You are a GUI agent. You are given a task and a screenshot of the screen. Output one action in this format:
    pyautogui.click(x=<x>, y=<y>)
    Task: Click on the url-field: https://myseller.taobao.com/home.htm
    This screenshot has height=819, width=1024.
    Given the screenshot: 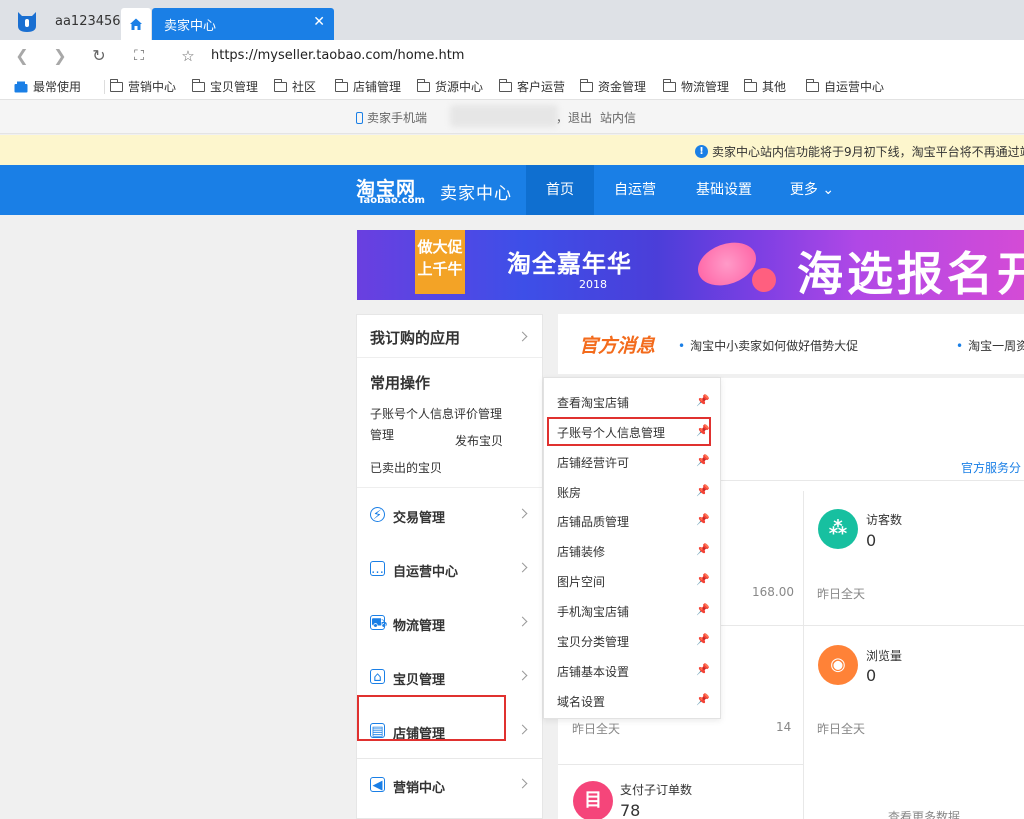 What is the action you would take?
    pyautogui.click(x=337, y=55)
    